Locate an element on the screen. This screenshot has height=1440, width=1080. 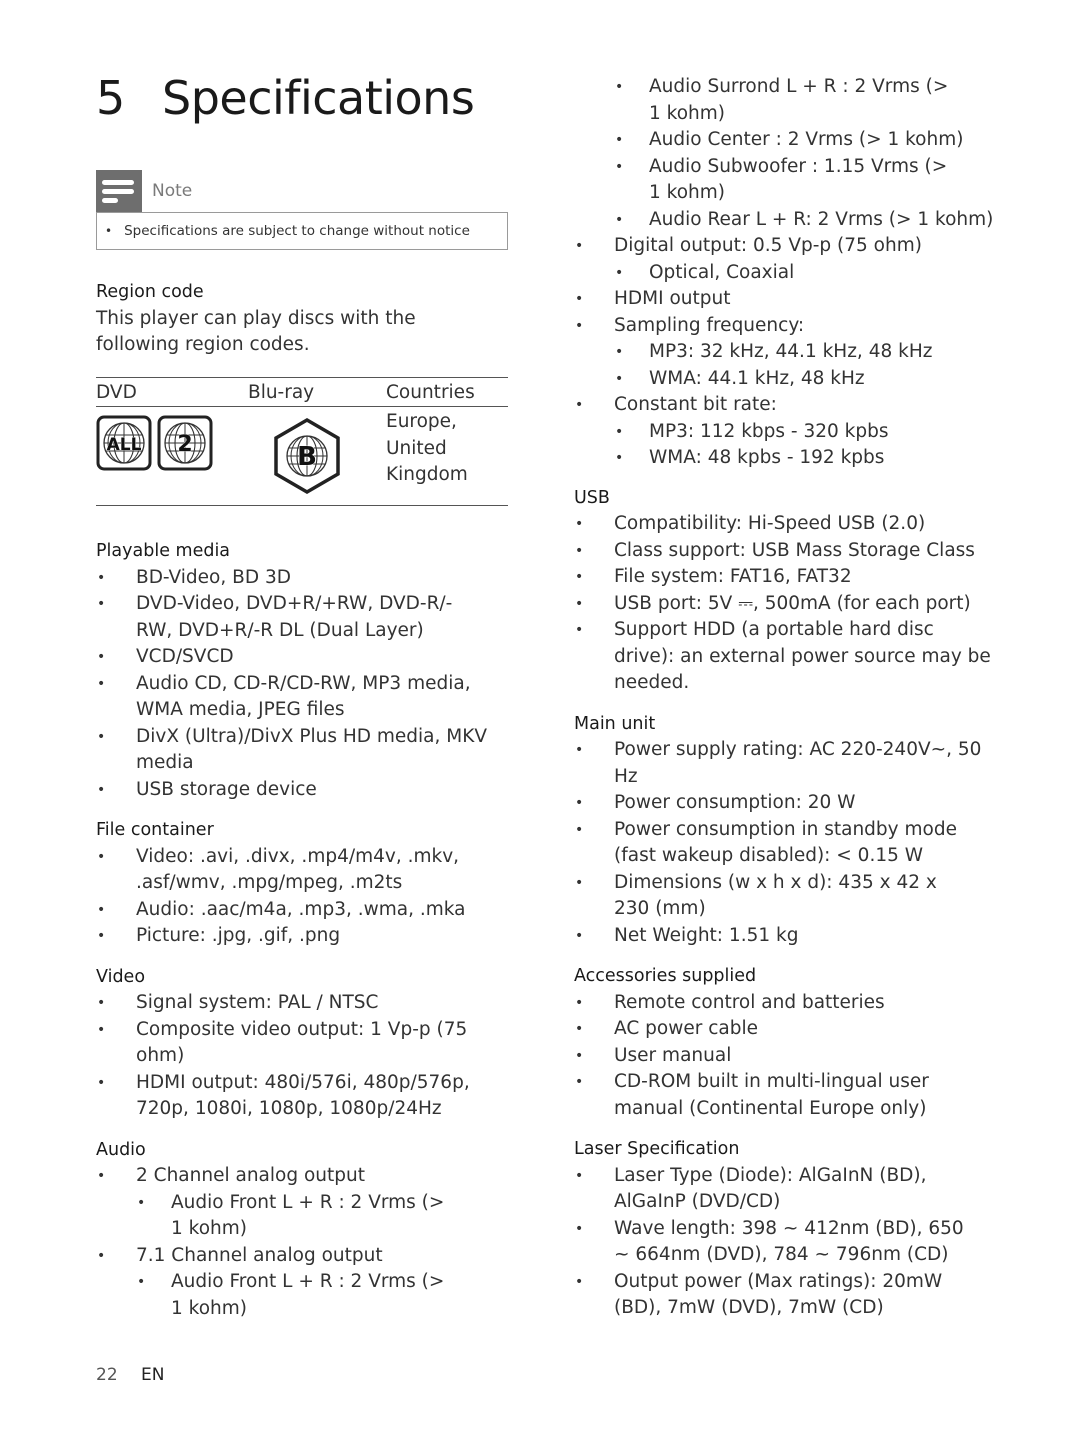
list-item: BD-Video, BD 3D is located at coordinates (303, 578).